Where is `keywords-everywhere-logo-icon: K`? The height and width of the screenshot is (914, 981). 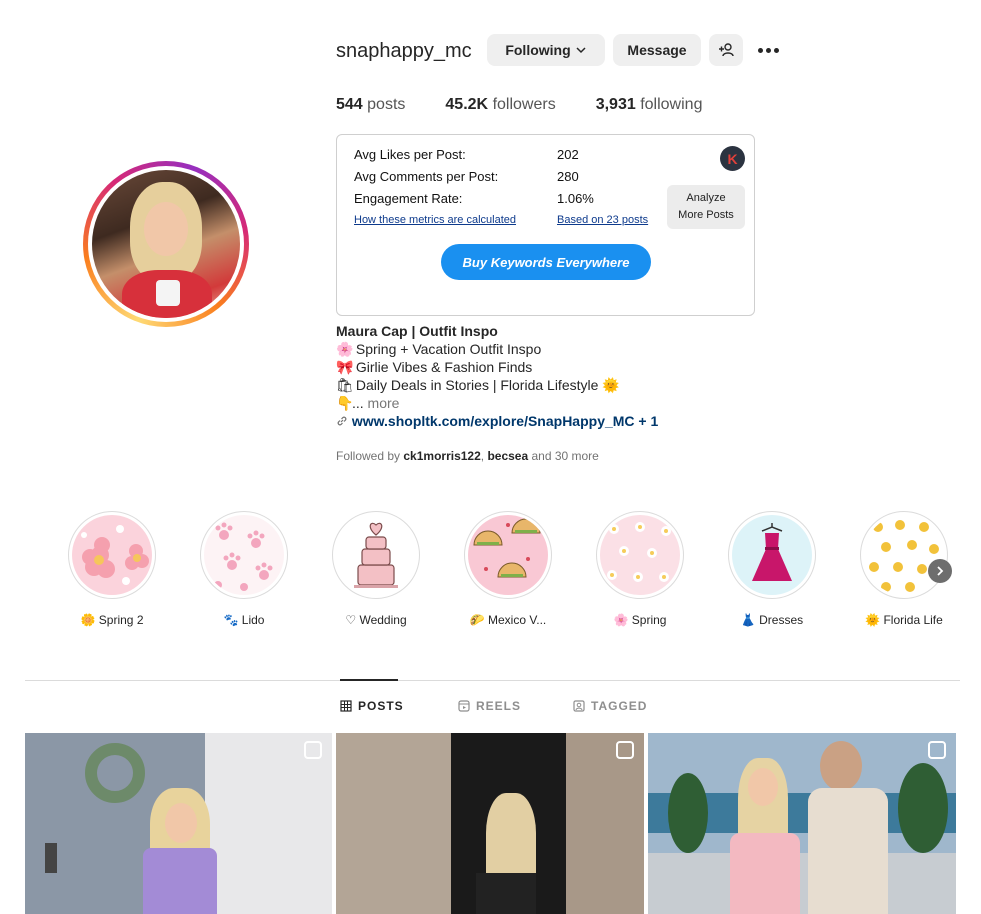
keywords-everywhere-logo-icon: K is located at coordinates (732, 158).